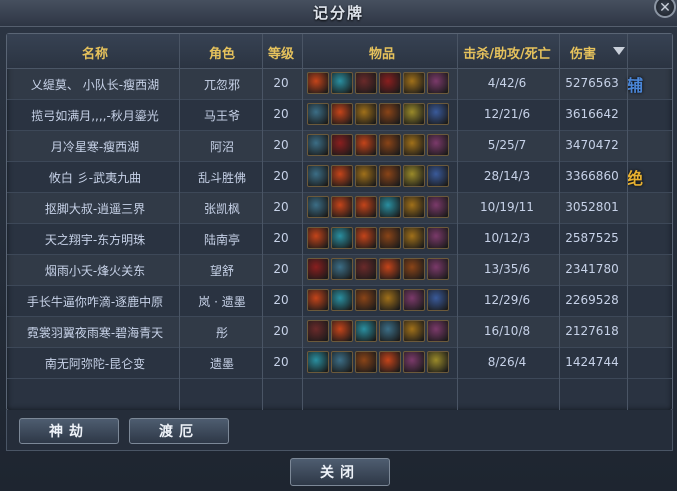 This screenshot has height=491, width=677. What do you see at coordinates (507, 269) in the screenshot?
I see `player-kda: 13/35/6` at bounding box center [507, 269].